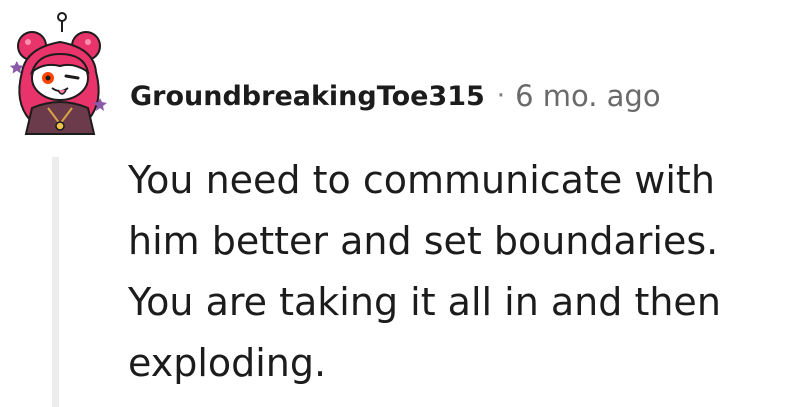  What do you see at coordinates (307, 96) in the screenshot?
I see `author-username: GroundbreakingToe315` at bounding box center [307, 96].